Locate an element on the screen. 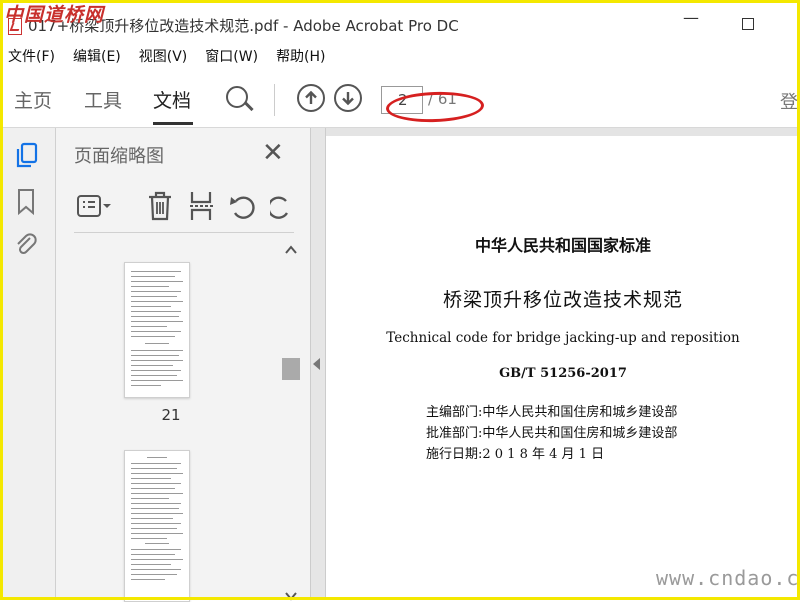  arrow-up-icon is located at coordinates (311, 97).